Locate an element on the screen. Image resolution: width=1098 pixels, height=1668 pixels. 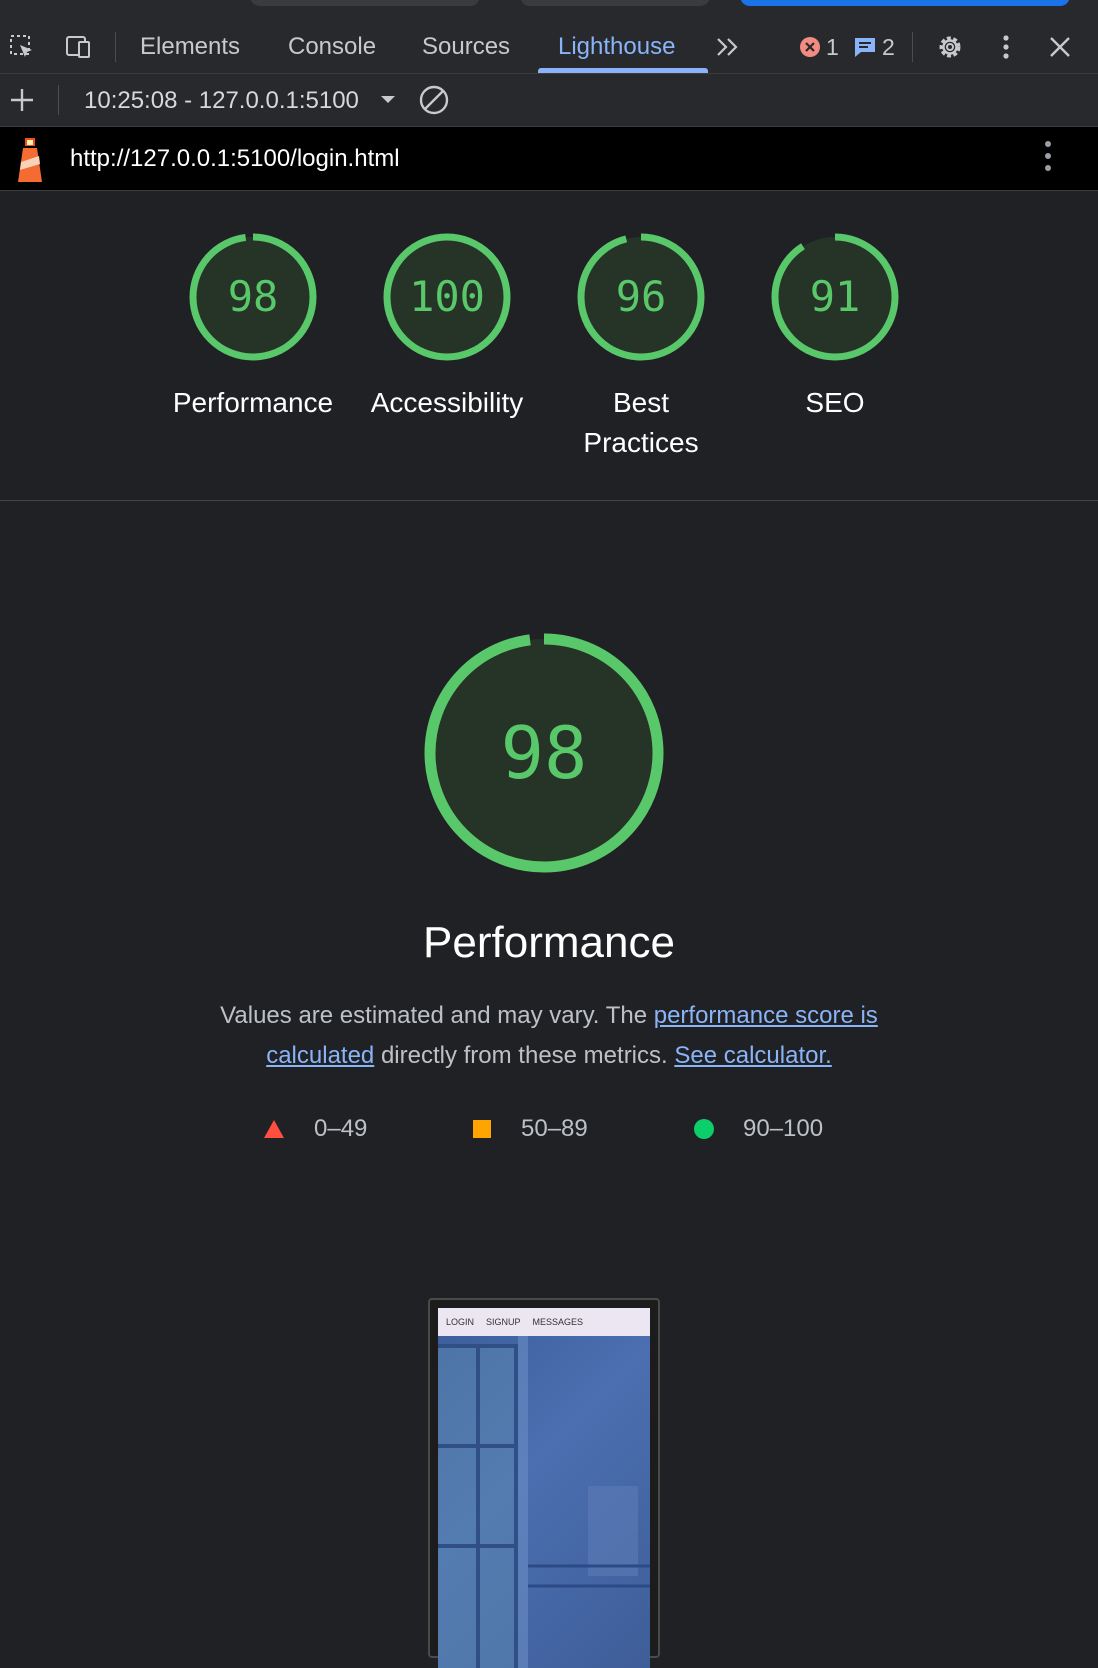
legend-average: 50–89 is located at coordinates (529, 1129).